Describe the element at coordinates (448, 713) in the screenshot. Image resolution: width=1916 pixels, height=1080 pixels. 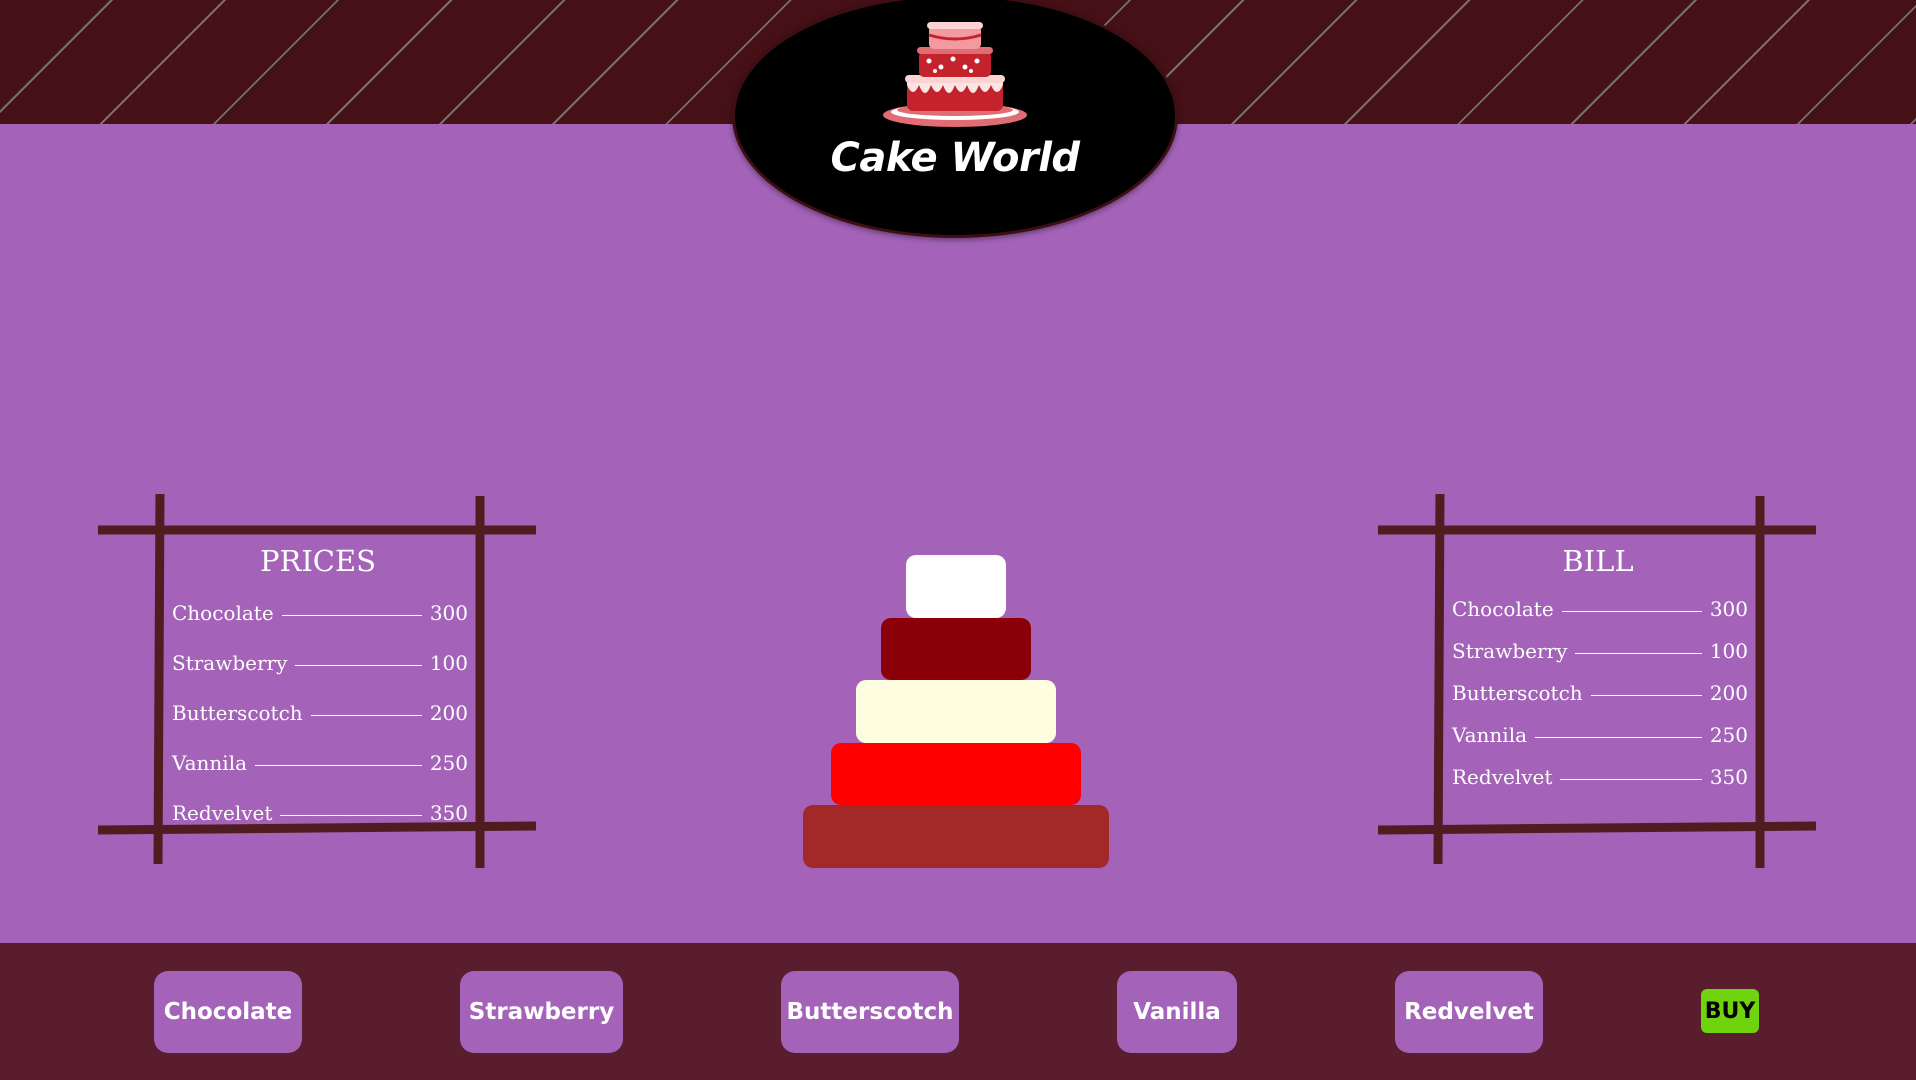
I see `price-item-value: 200` at that location.